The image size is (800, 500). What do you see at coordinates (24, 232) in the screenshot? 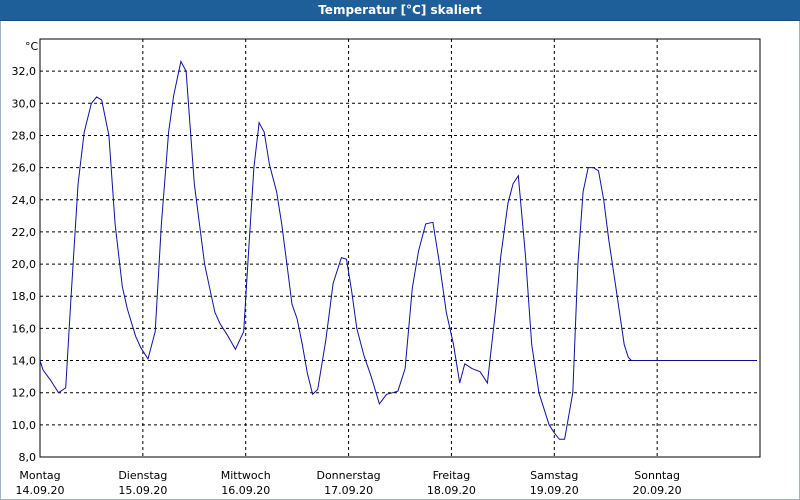
I see `y-tick-label: 22,0` at bounding box center [24, 232].